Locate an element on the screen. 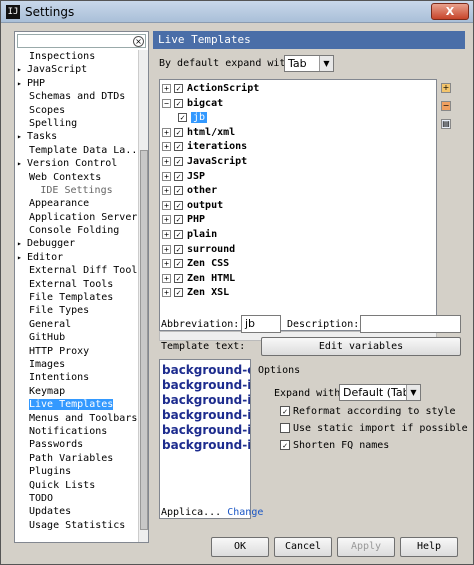 This screenshot has height=565, width=474. sidebar-item: Scopes is located at coordinates (76, 110).